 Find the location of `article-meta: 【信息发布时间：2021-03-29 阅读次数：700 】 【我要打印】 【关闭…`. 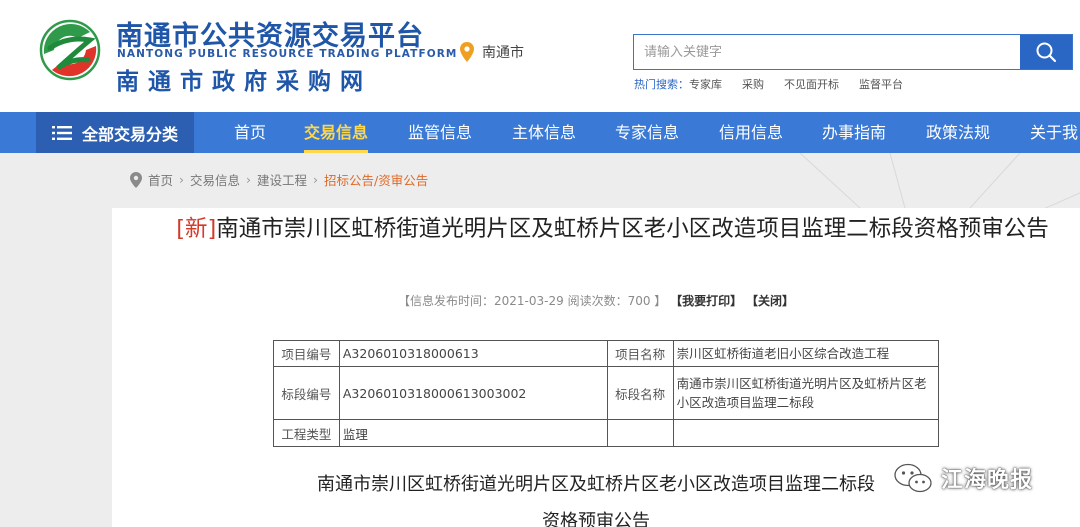

article-meta: 【信息发布时间：2021-03-29 阅读次数：700 】 【我要打印】 【关闭… is located at coordinates (596, 300).